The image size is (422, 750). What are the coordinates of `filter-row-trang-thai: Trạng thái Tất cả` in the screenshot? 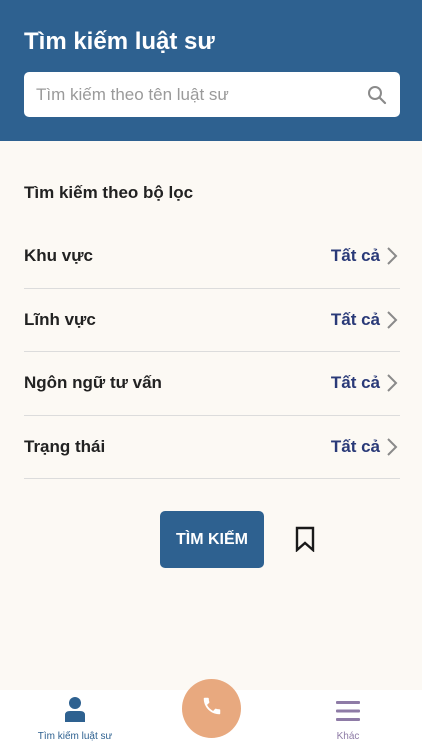 It's located at (212, 447).